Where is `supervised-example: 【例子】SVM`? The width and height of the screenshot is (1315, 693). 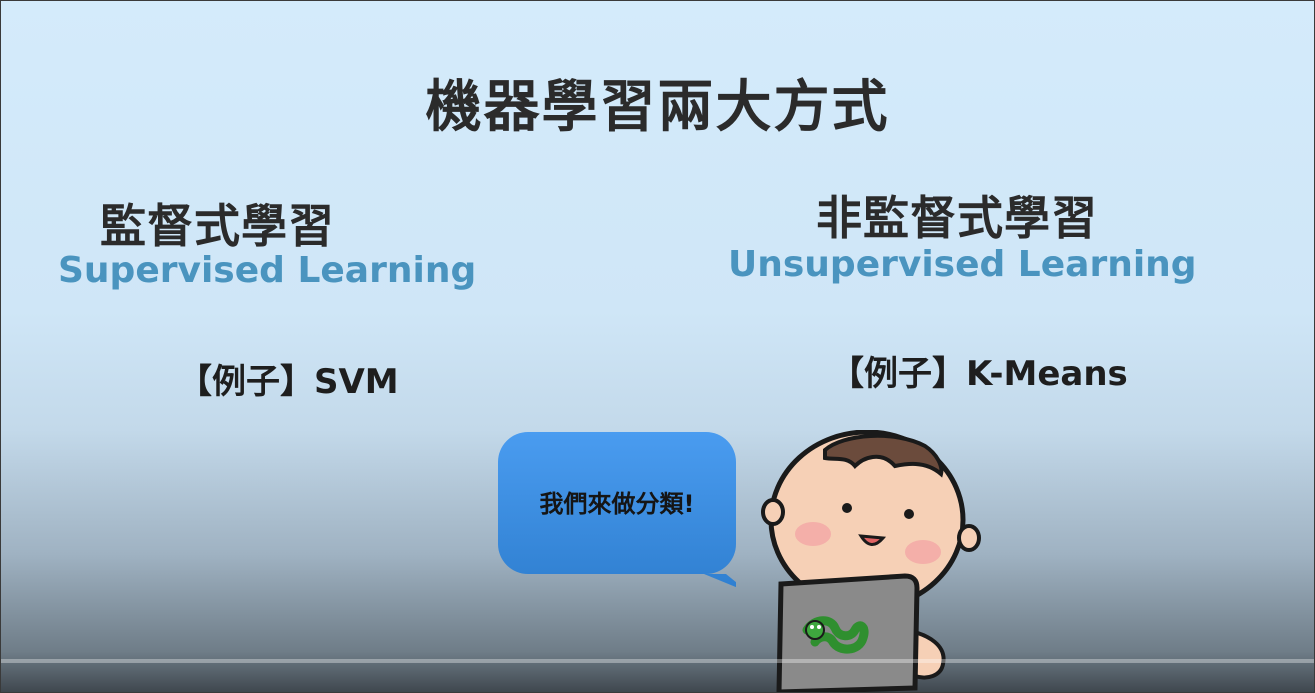 supervised-example: 【例子】SVM is located at coordinates (288, 382).